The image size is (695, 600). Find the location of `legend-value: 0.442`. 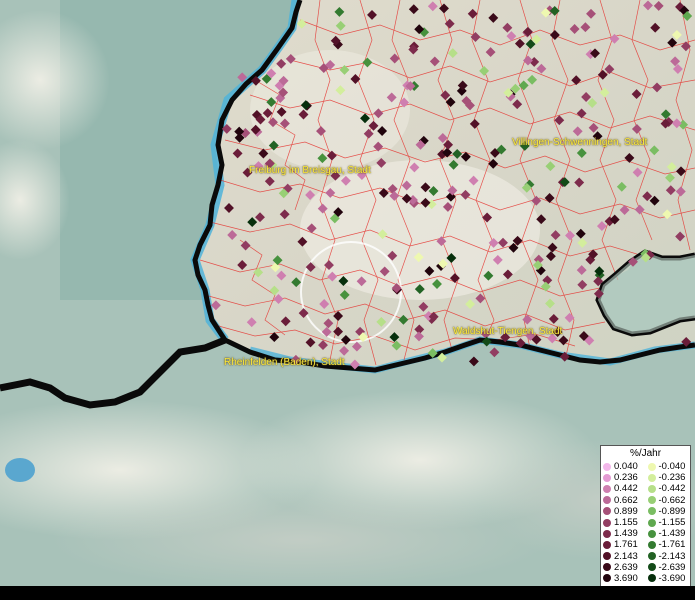

legend-value: 0.442 is located at coordinates (626, 489).